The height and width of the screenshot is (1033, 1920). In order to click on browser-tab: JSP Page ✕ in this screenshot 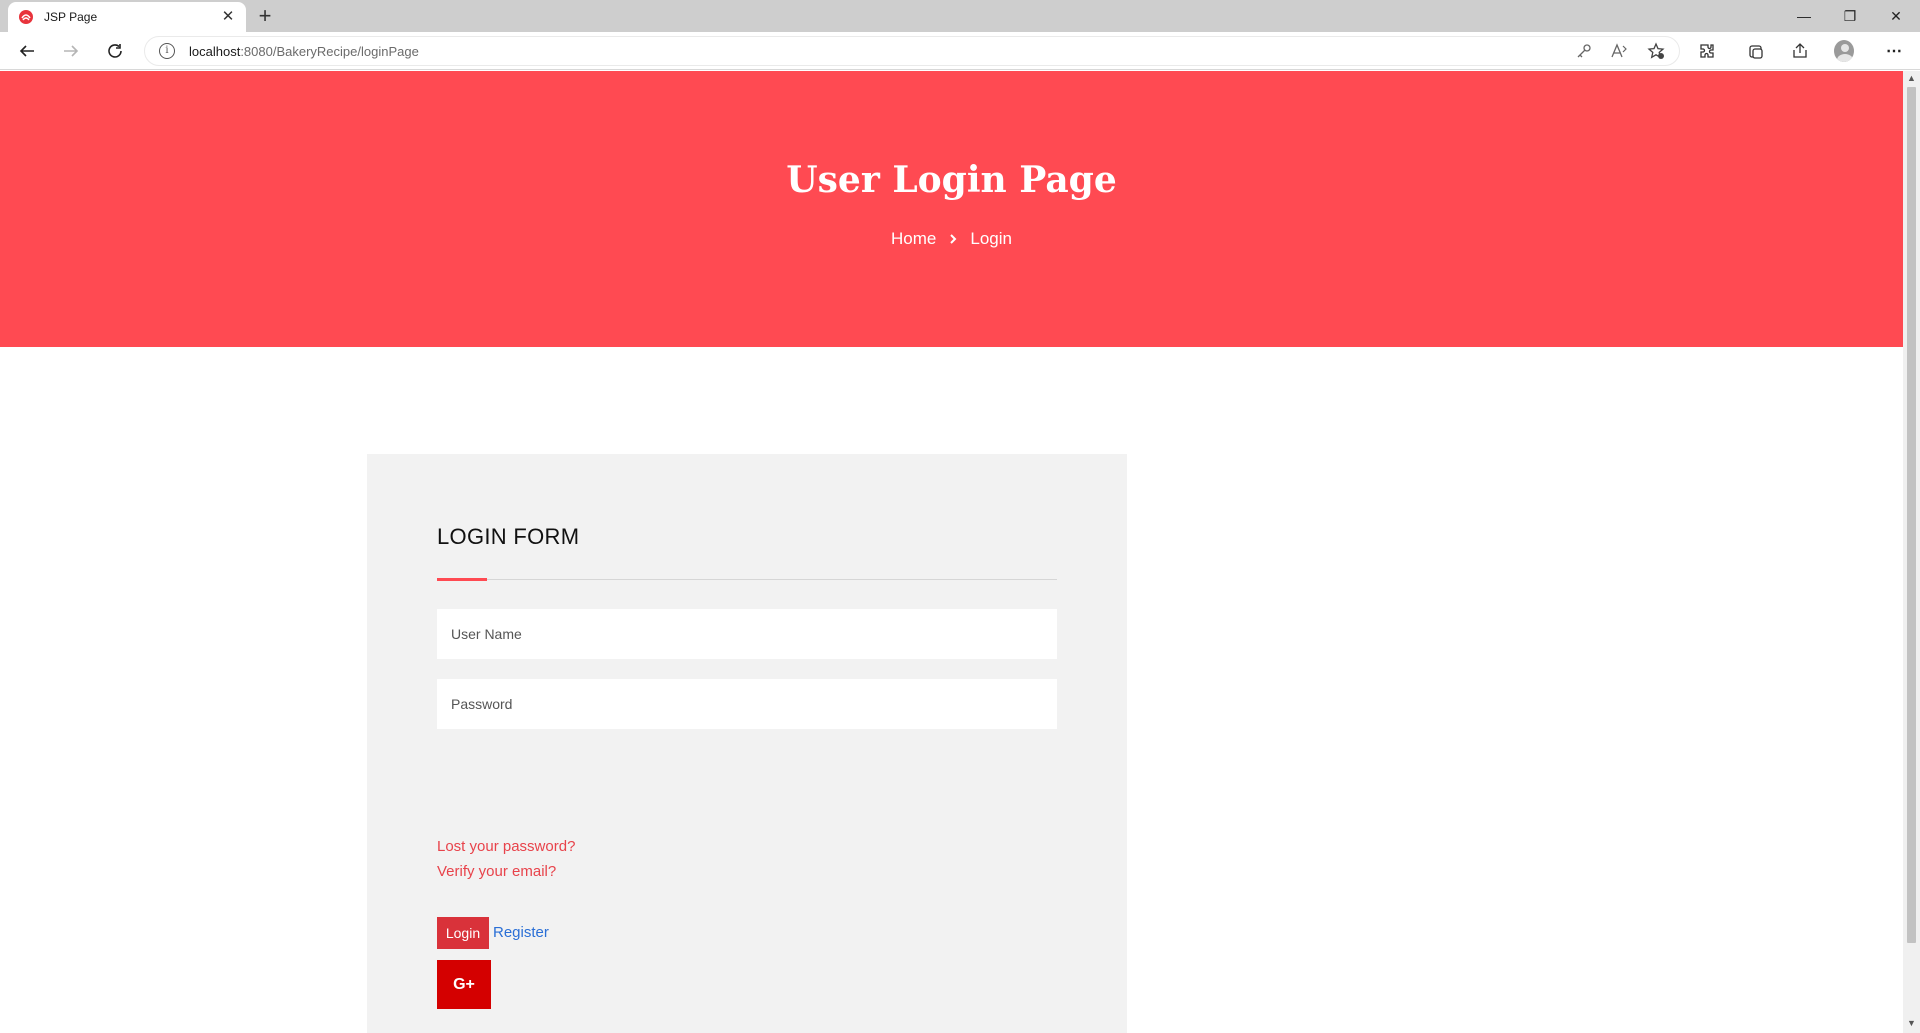, I will do `click(127, 17)`.